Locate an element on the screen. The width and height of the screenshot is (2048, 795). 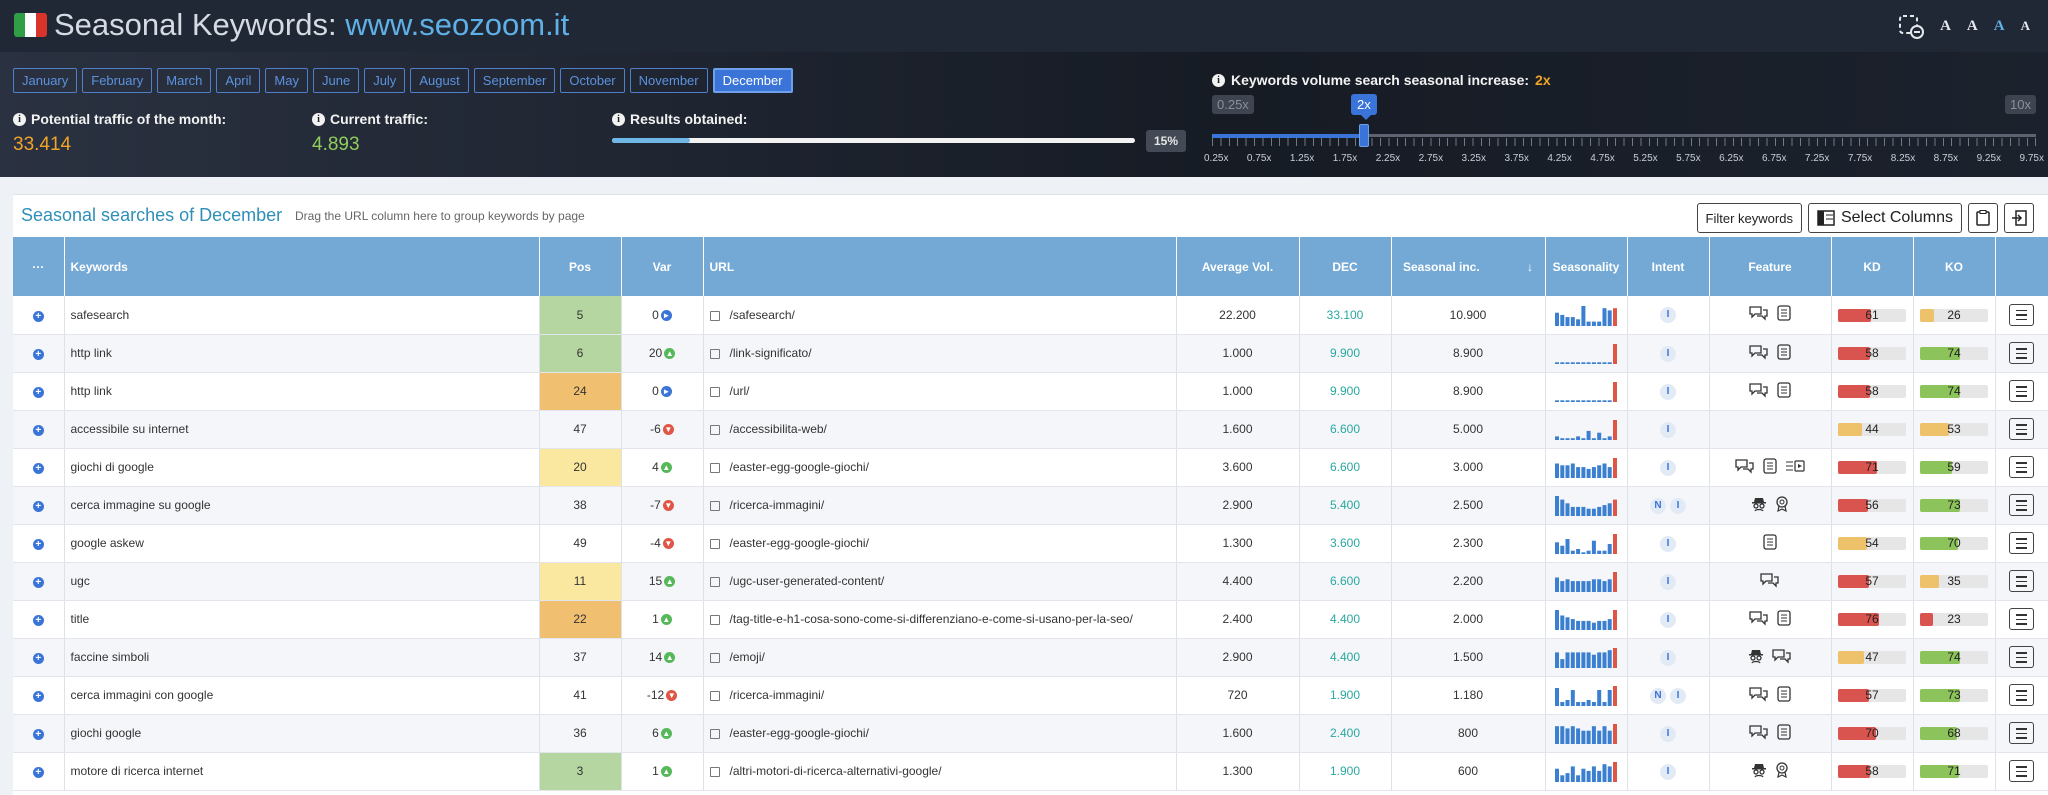
font-size-large: A is located at coordinates (1999, 26).